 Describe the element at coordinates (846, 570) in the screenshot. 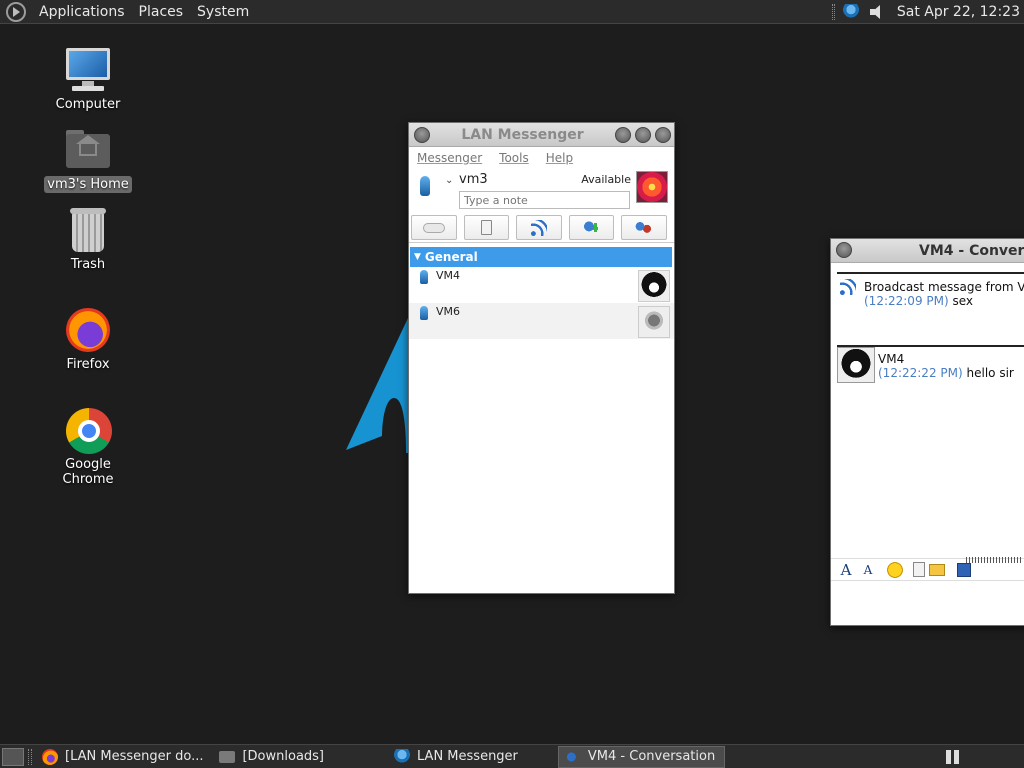

I see `font-icon: A` at that location.